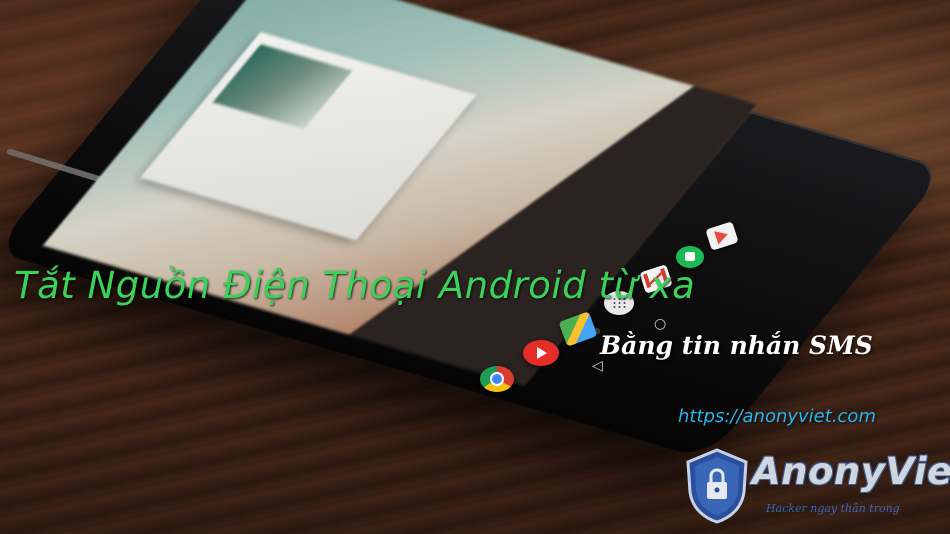  What do you see at coordinates (717, 486) in the screenshot?
I see `shield-lock-icon` at bounding box center [717, 486].